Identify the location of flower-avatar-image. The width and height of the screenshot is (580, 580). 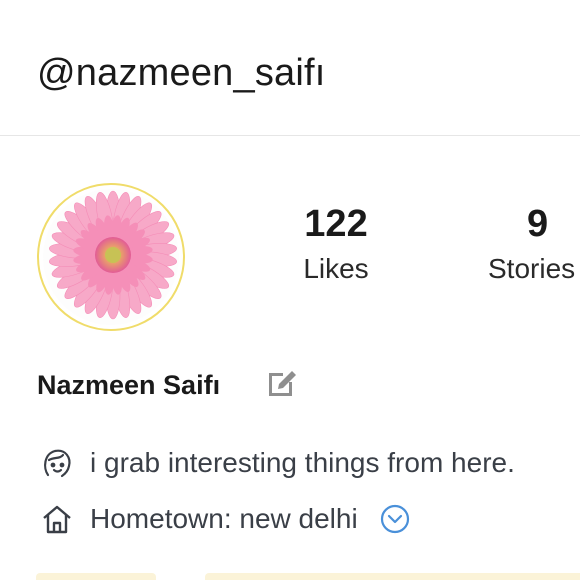
(111, 257).